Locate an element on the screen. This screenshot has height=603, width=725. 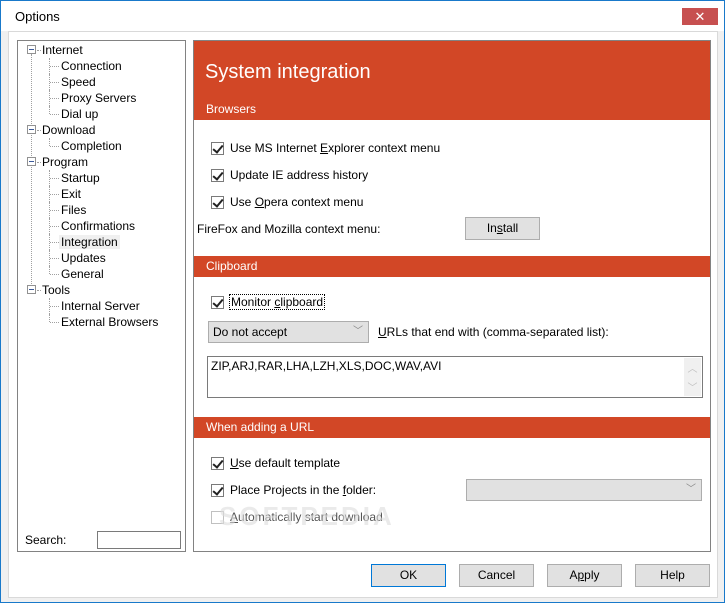
textarea-scrollbar: ︿ ﹀ is located at coordinates (692, 377).